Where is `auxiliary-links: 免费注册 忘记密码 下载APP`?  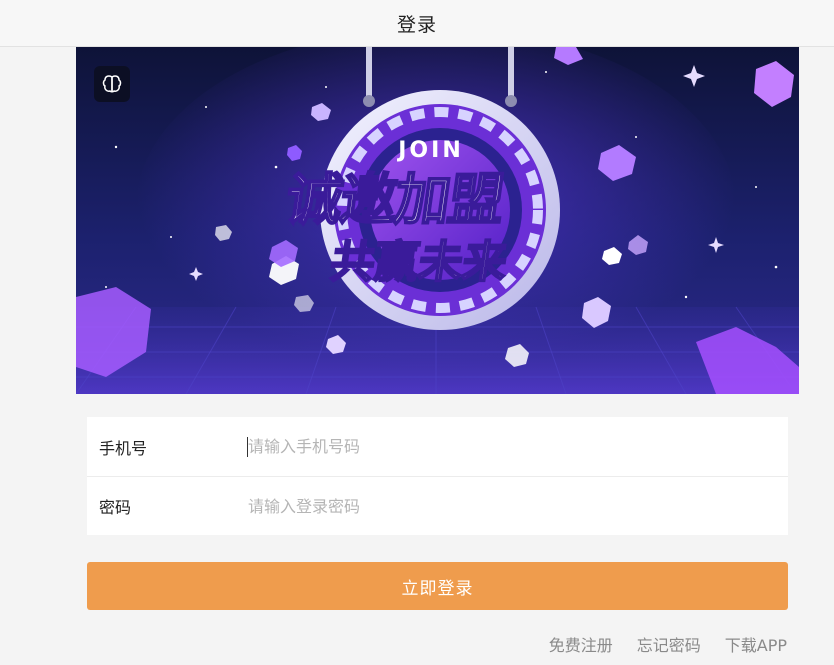 auxiliary-links: 免费注册 忘记密码 下载APP is located at coordinates (668, 644).